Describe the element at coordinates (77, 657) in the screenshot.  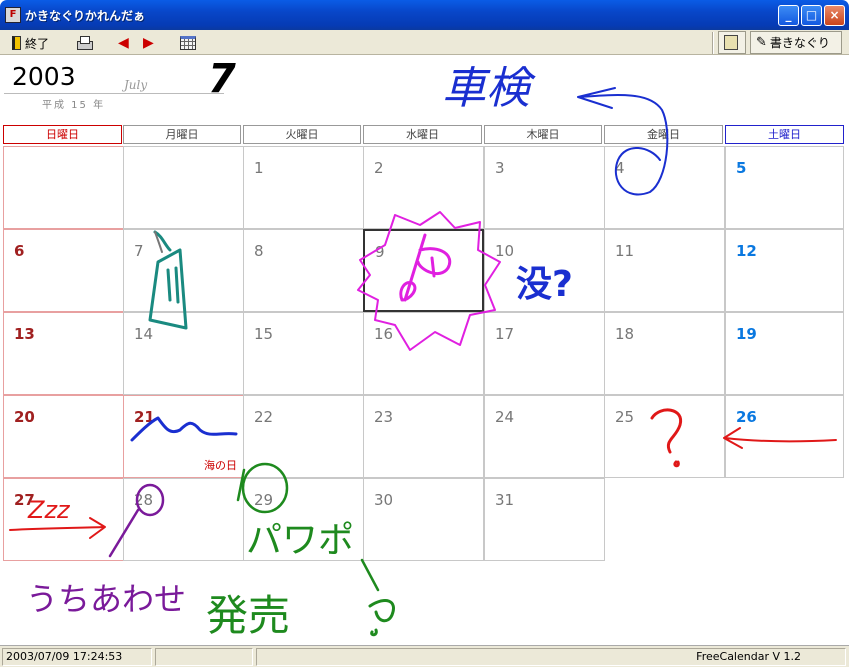
I see `status-datetime: 2003/07/09 17:24:53` at that location.